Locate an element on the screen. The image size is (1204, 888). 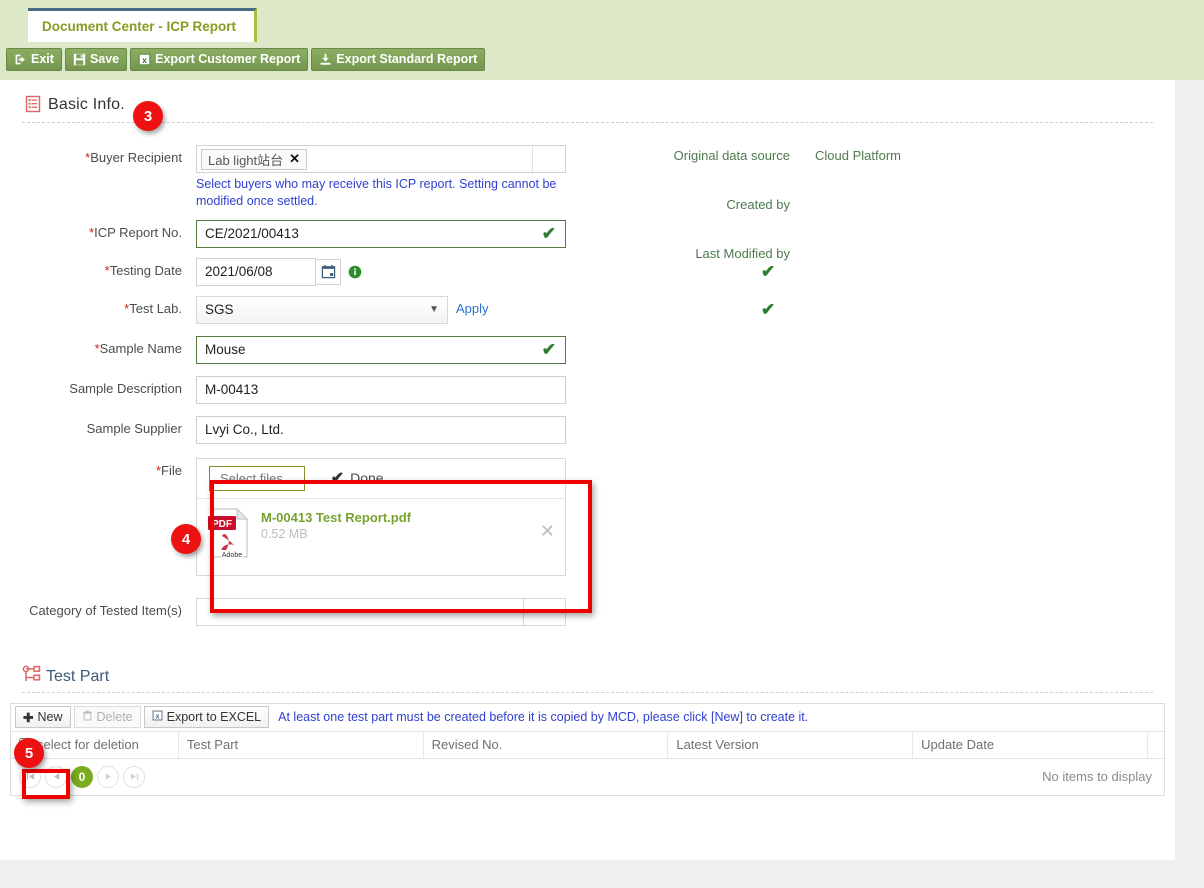
basic-info-section-header: Basic Info. is located at coordinates (587, 98).